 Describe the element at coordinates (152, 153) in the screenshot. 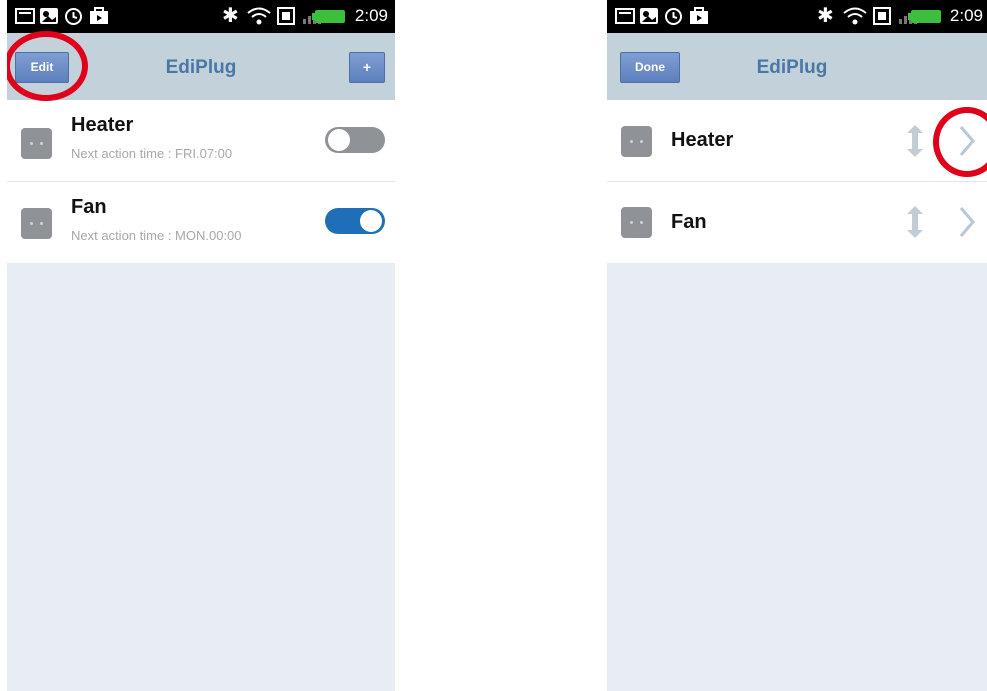

I see `next-action-time: Next action time : FRI.07:00` at that location.